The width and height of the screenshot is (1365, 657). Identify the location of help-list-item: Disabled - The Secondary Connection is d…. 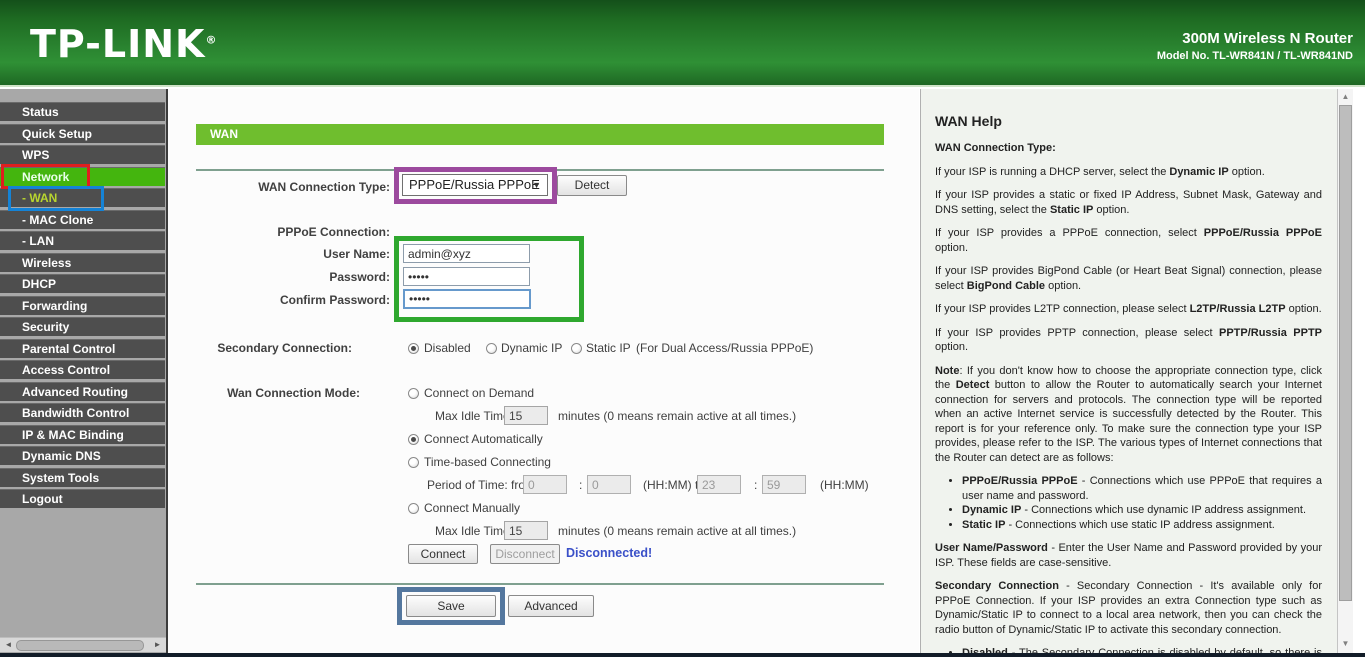
(1142, 649).